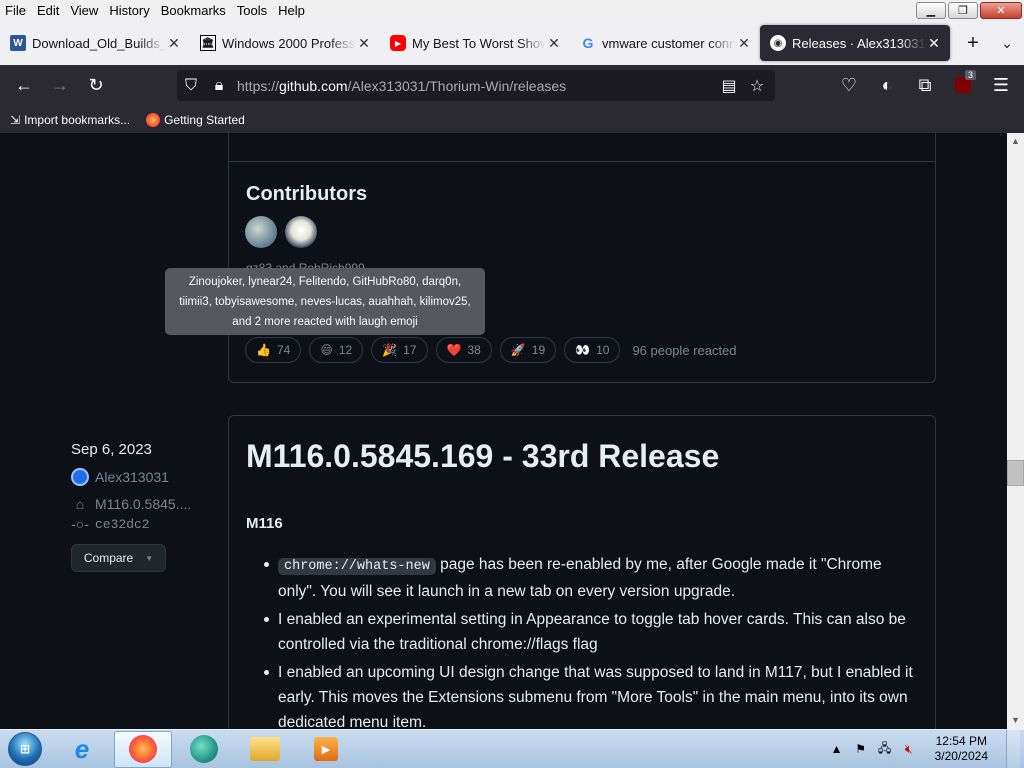 Image resolution: width=1024 pixels, height=768 pixels. I want to click on minimize-button: ▁, so click(931, 10).